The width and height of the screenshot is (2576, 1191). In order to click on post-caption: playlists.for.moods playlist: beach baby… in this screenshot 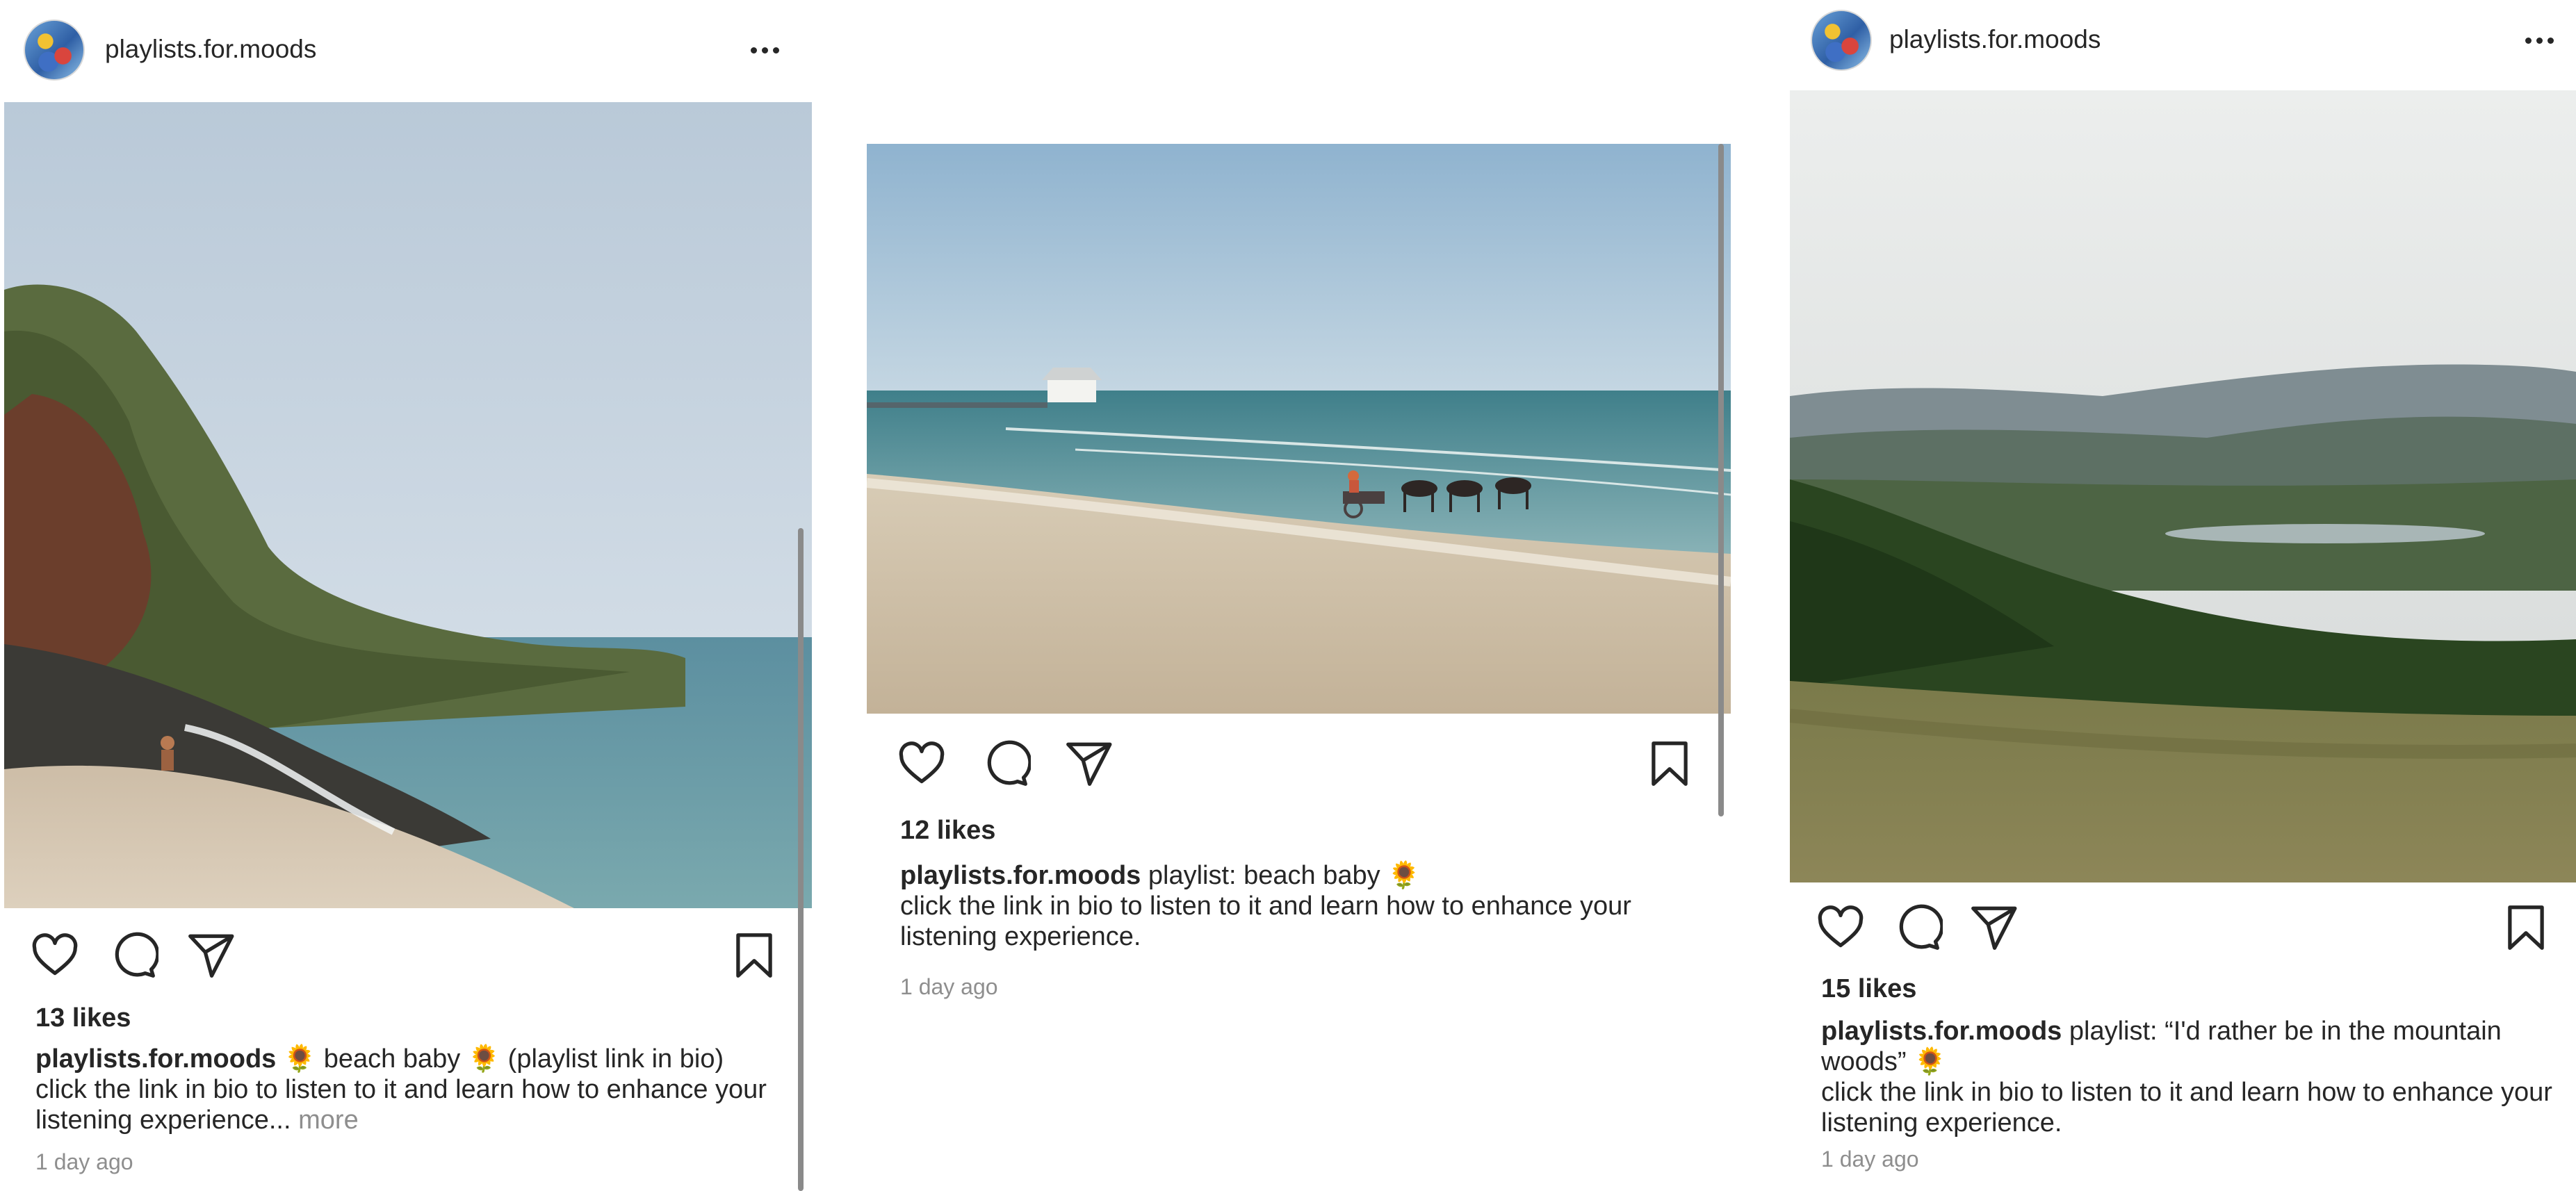, I will do `click(1306, 906)`.